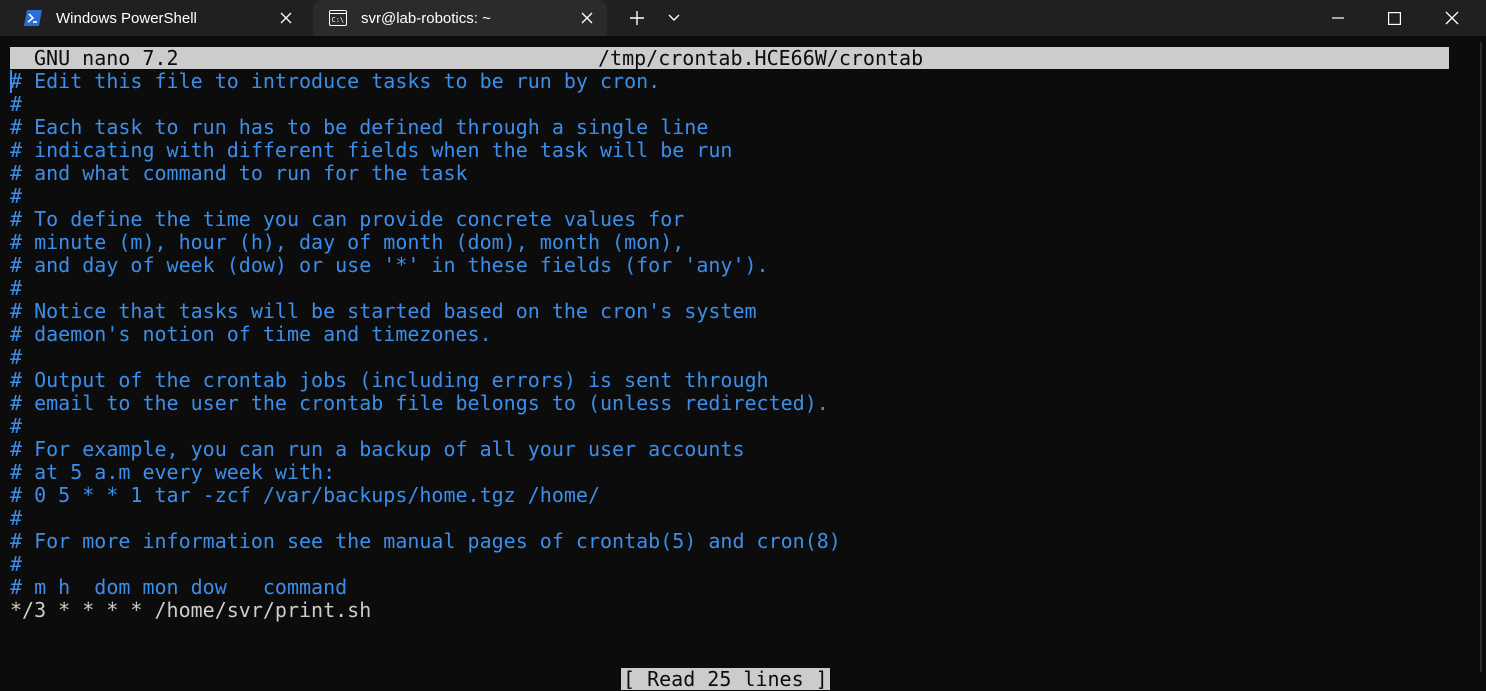 The width and height of the screenshot is (1486, 691). What do you see at coordinates (761, 58) in the screenshot?
I see `nano-filename: /tmp/crontab.HCE66W/crontab` at bounding box center [761, 58].